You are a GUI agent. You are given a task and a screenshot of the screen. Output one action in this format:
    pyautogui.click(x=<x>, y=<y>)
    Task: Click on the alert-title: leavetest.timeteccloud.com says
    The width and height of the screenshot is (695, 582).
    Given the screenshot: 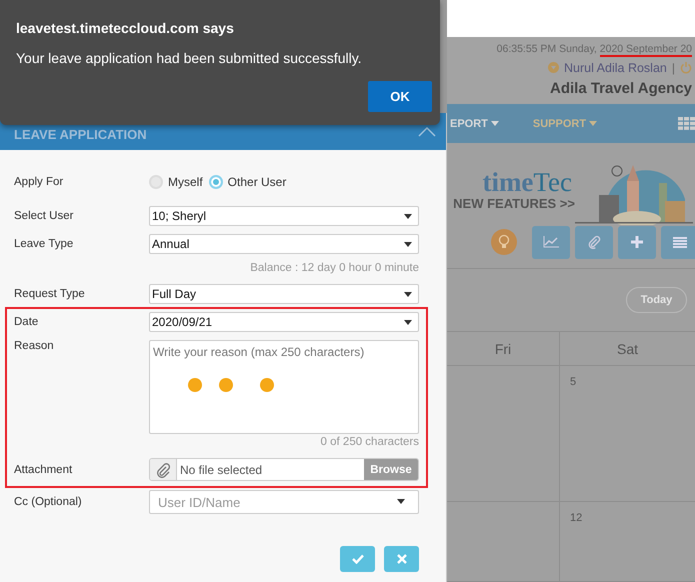 What is the action you would take?
    pyautogui.click(x=125, y=28)
    